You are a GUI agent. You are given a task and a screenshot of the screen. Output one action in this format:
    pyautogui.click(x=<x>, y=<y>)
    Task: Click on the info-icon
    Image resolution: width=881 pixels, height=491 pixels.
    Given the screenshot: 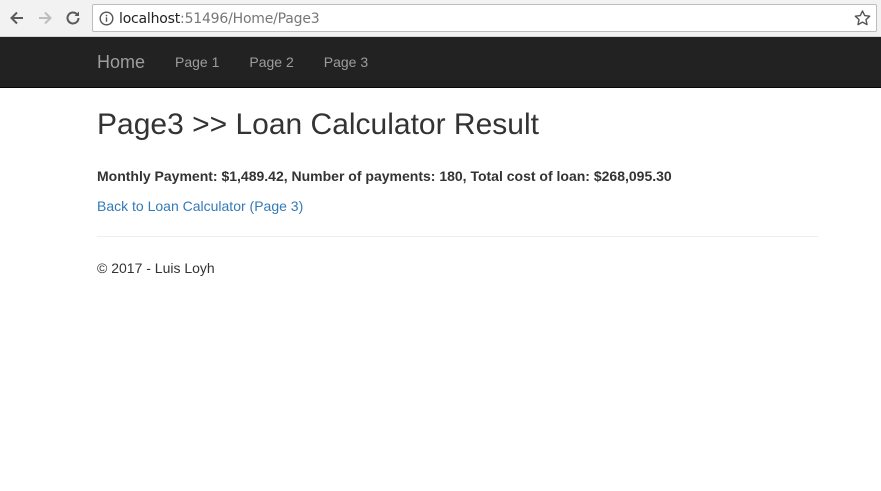 What is the action you would take?
    pyautogui.click(x=106, y=18)
    